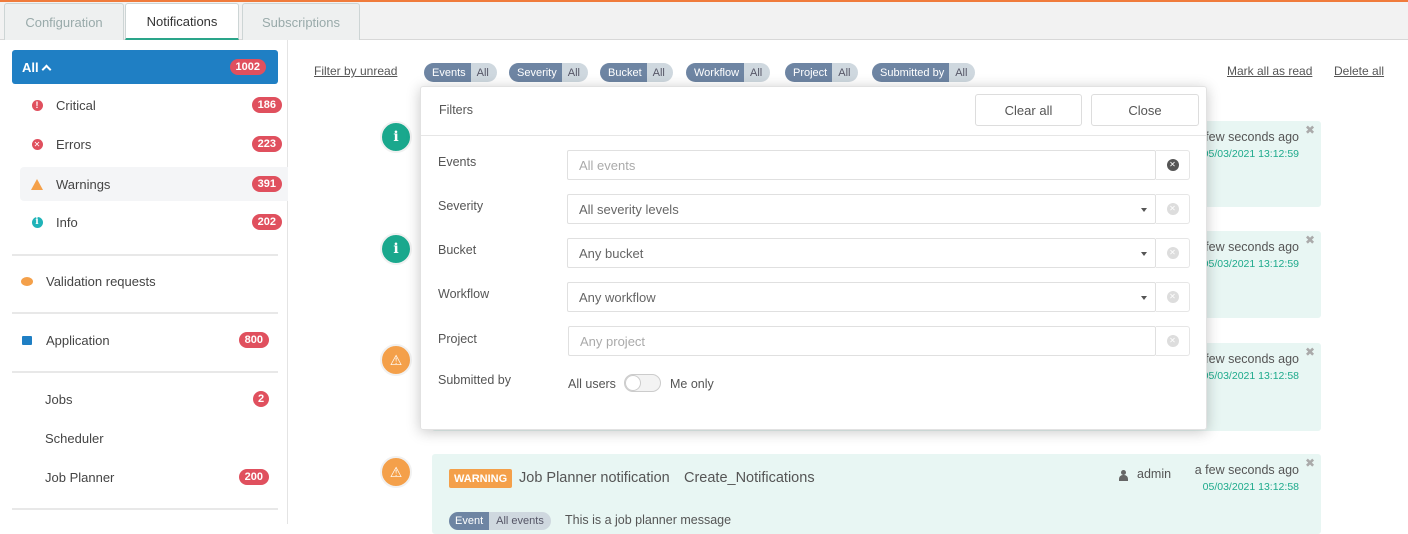 Image resolution: width=1408 pixels, height=534 pixels. I want to click on comment-icon, so click(27, 281).